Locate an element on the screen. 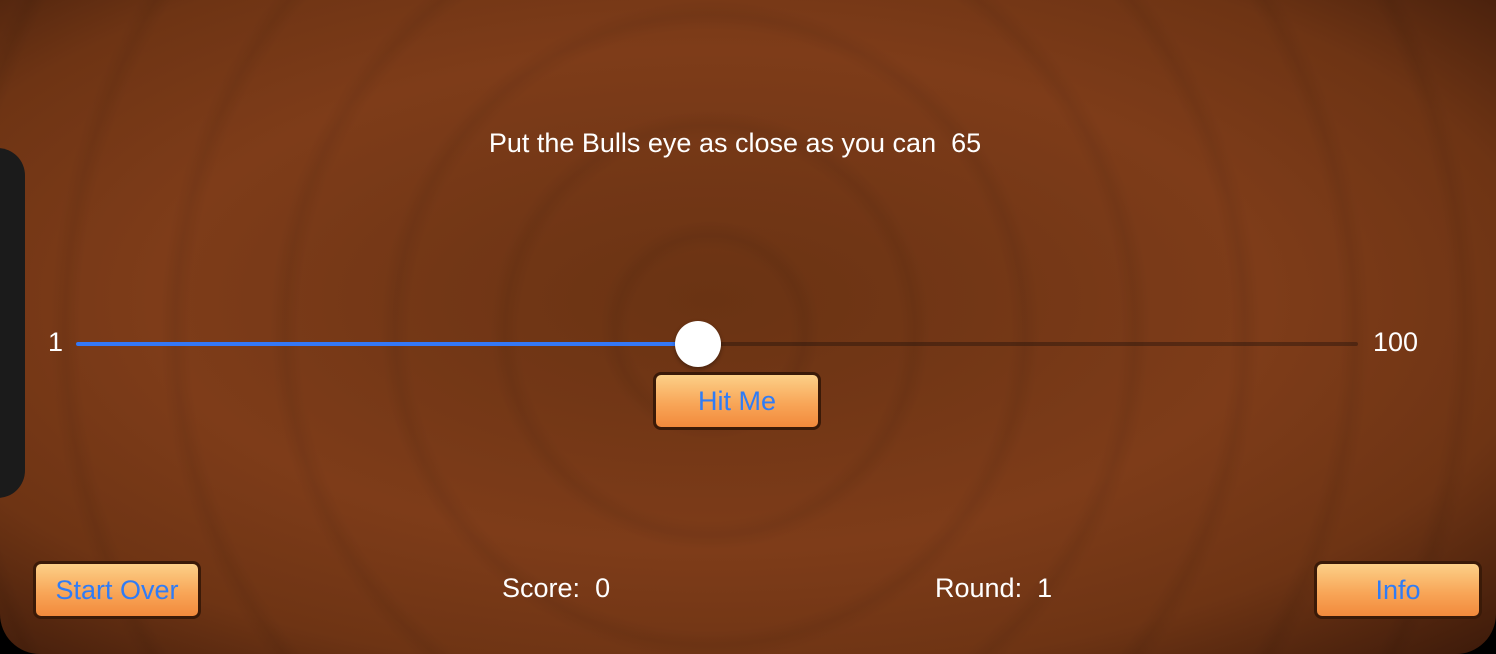 The height and width of the screenshot is (654, 1496). score-value: 0 is located at coordinates (603, 588).